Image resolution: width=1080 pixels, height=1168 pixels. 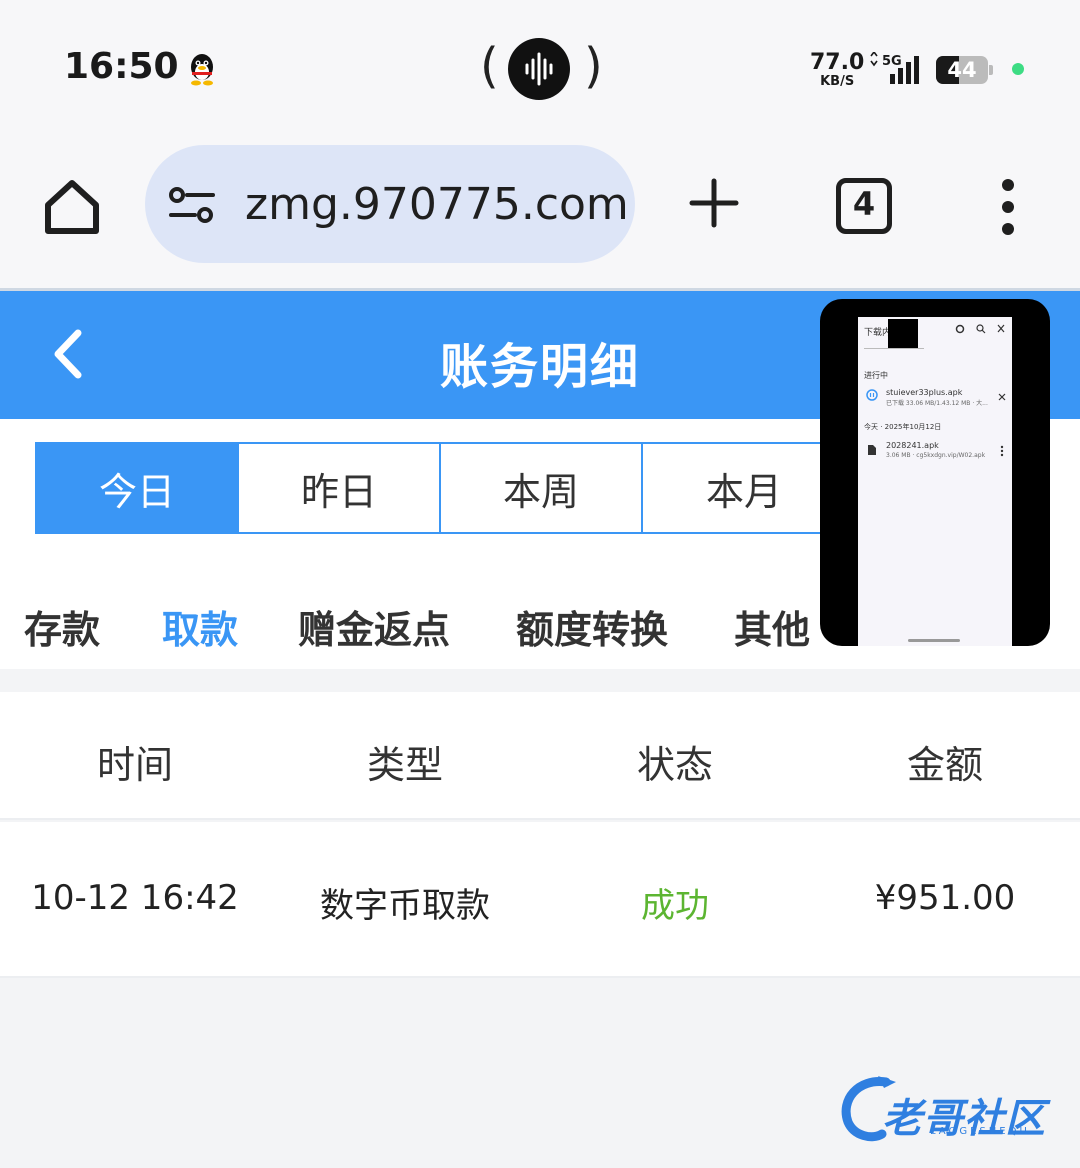 I want to click on status-time: 16:50, so click(x=121, y=66).